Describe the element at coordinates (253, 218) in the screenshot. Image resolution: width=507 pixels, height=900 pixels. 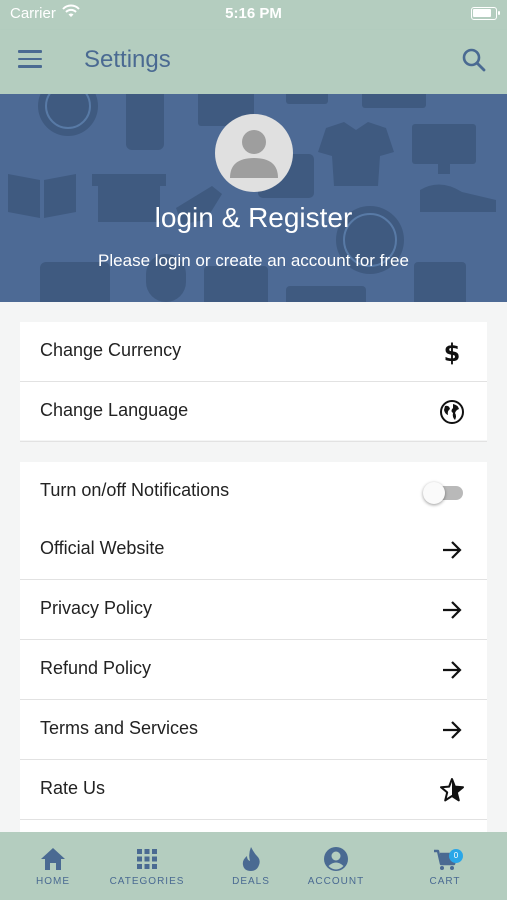
I see `login-register-title: login & Register` at that location.